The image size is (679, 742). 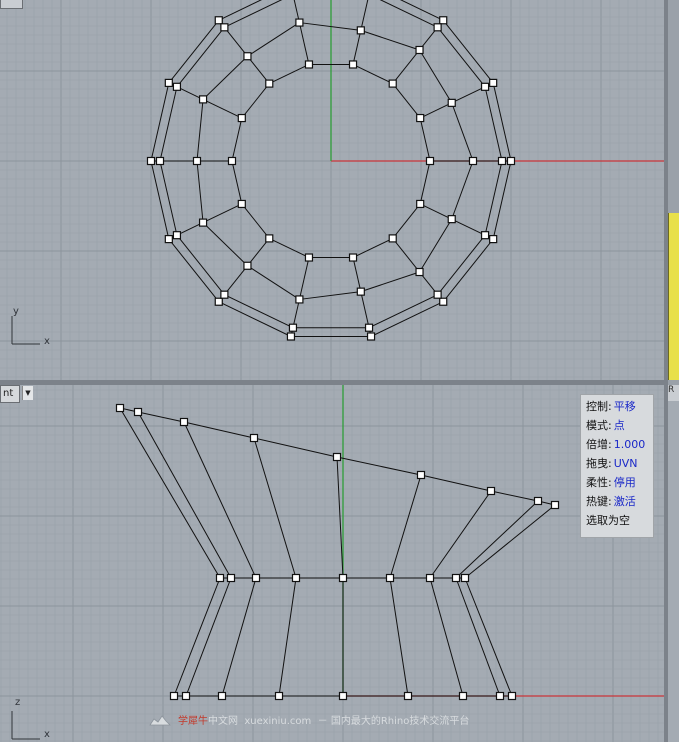 What do you see at coordinates (611, 406) in the screenshot?
I see `panel-row-control: 控制: 平移` at bounding box center [611, 406].